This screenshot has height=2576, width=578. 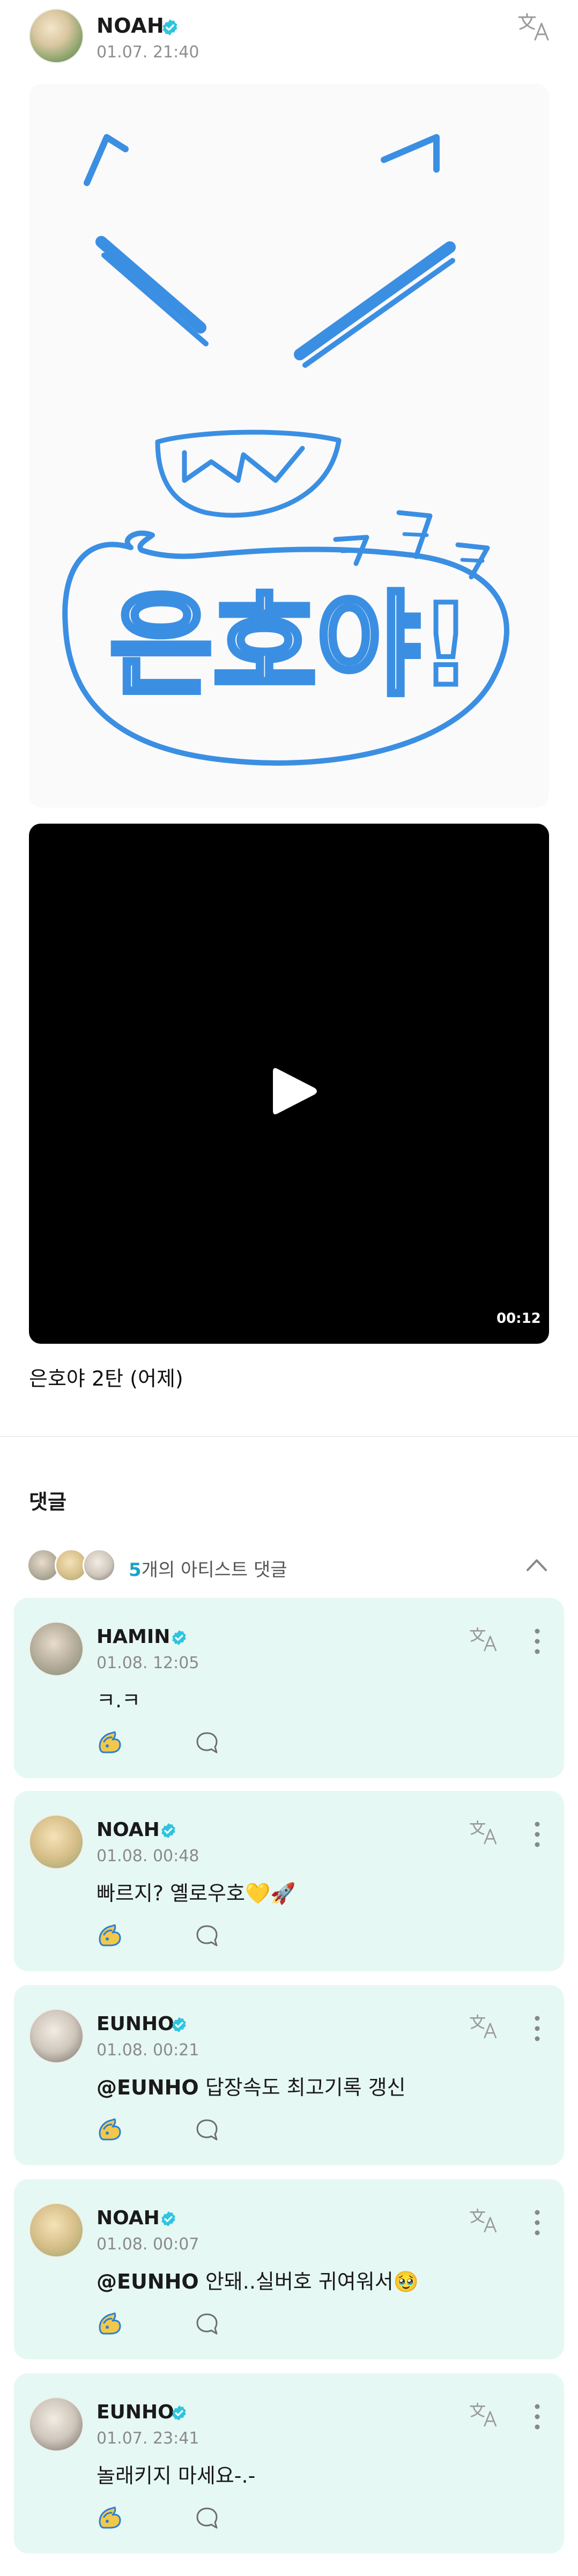 I want to click on comment-body: 답장속도 최고기록 갱신, so click(x=302, y=2087).